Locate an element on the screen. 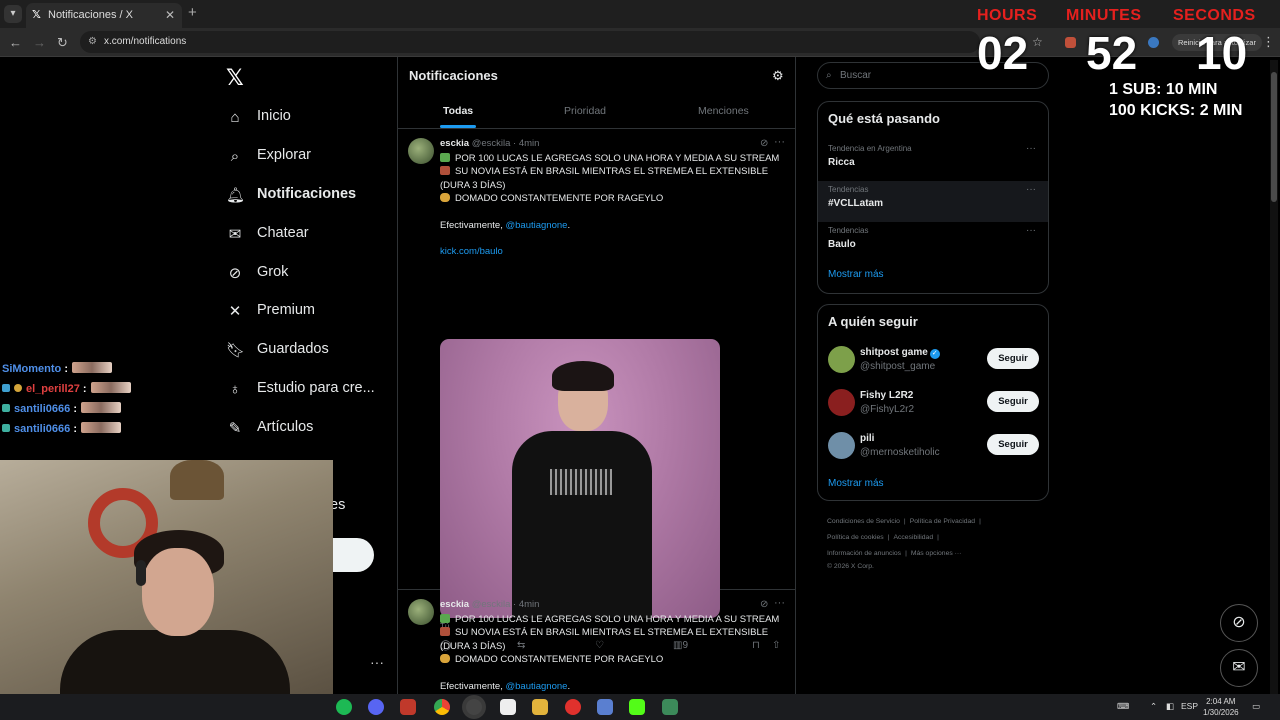  nav-item-explore: ⌕ Explorar is located at coordinates (305, 160).